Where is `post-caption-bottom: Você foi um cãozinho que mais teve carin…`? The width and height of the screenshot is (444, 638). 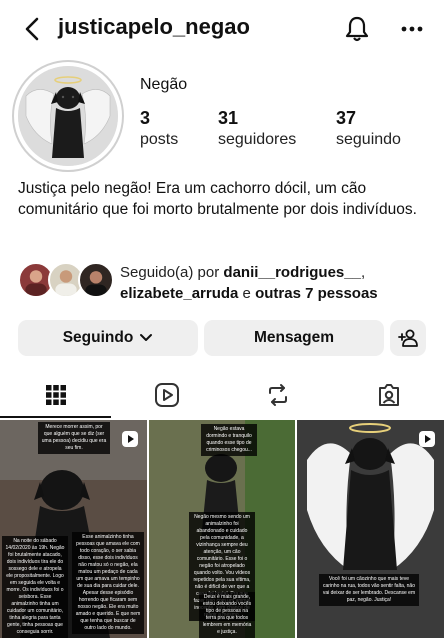 post-caption-bottom: Você foi um cãozinho que mais teve carin… is located at coordinates (369, 590).